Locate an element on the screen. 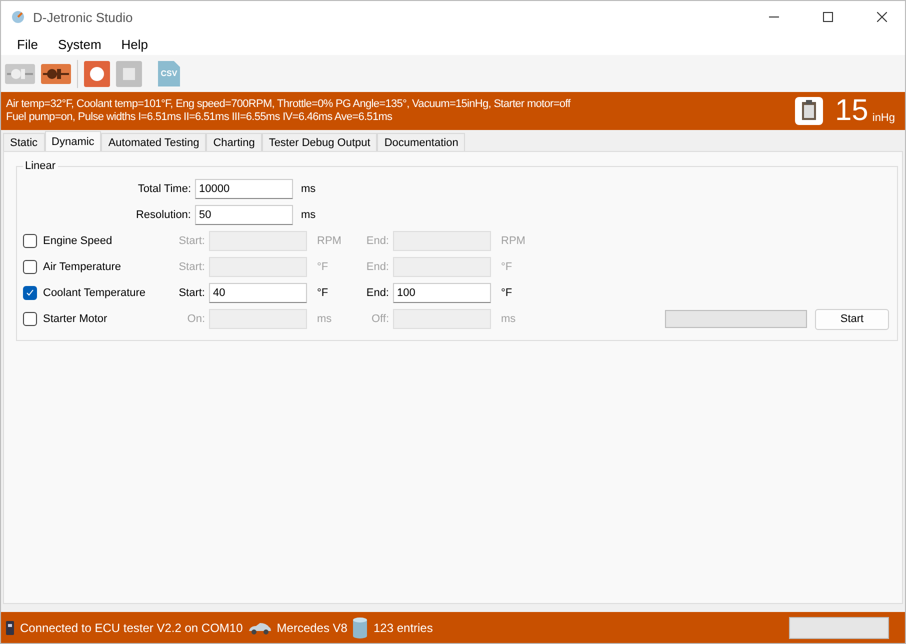  checkbox-label: Starter Motor is located at coordinates (75, 319).